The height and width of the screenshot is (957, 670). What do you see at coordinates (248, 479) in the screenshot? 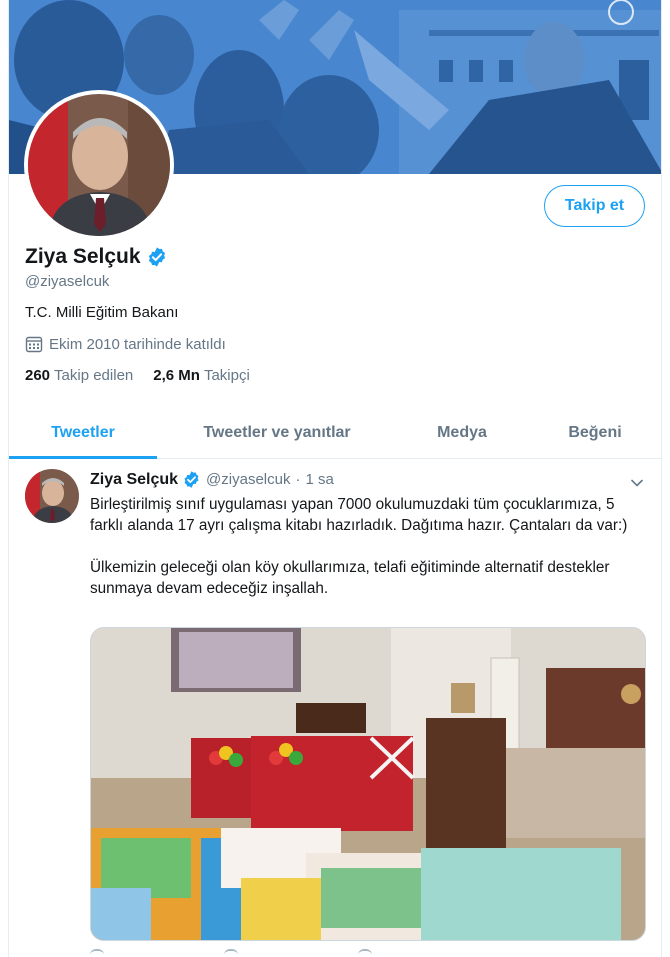
I see `tweet-author-handle: @ziyaselcuk` at bounding box center [248, 479].